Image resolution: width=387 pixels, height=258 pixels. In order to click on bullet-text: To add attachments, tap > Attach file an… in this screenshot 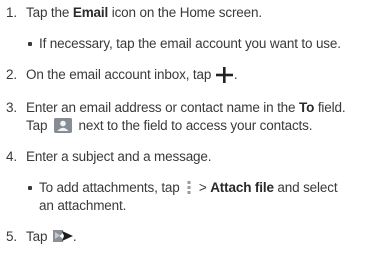, I will do `click(188, 187)`.